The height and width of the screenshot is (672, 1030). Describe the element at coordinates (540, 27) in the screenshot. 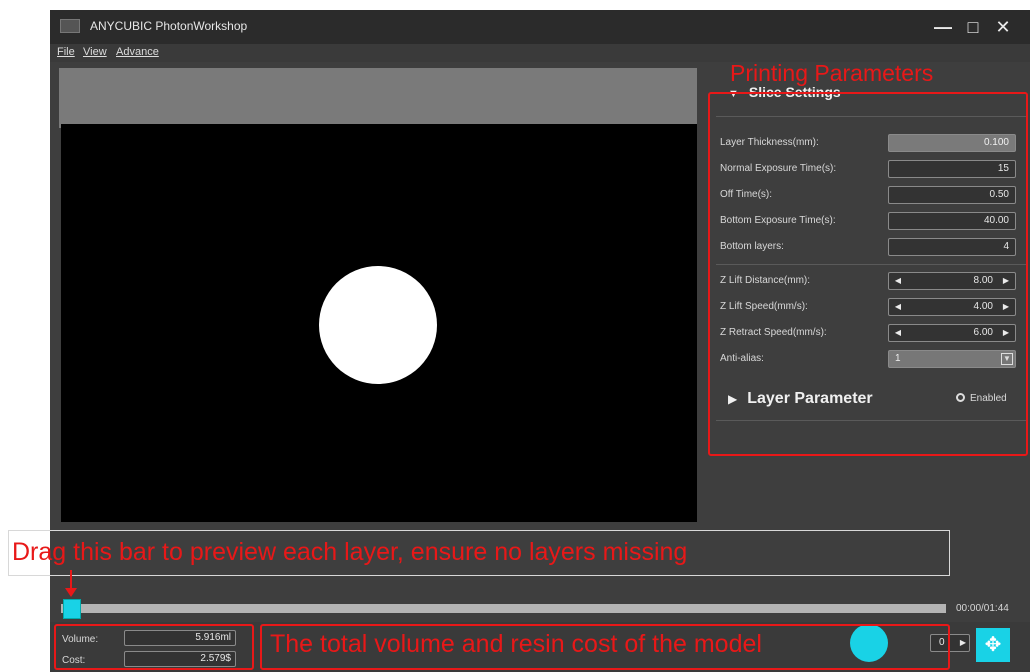

I see `title-bar: ANYCUBIC PhotonWorkshop — □ ✕` at that location.